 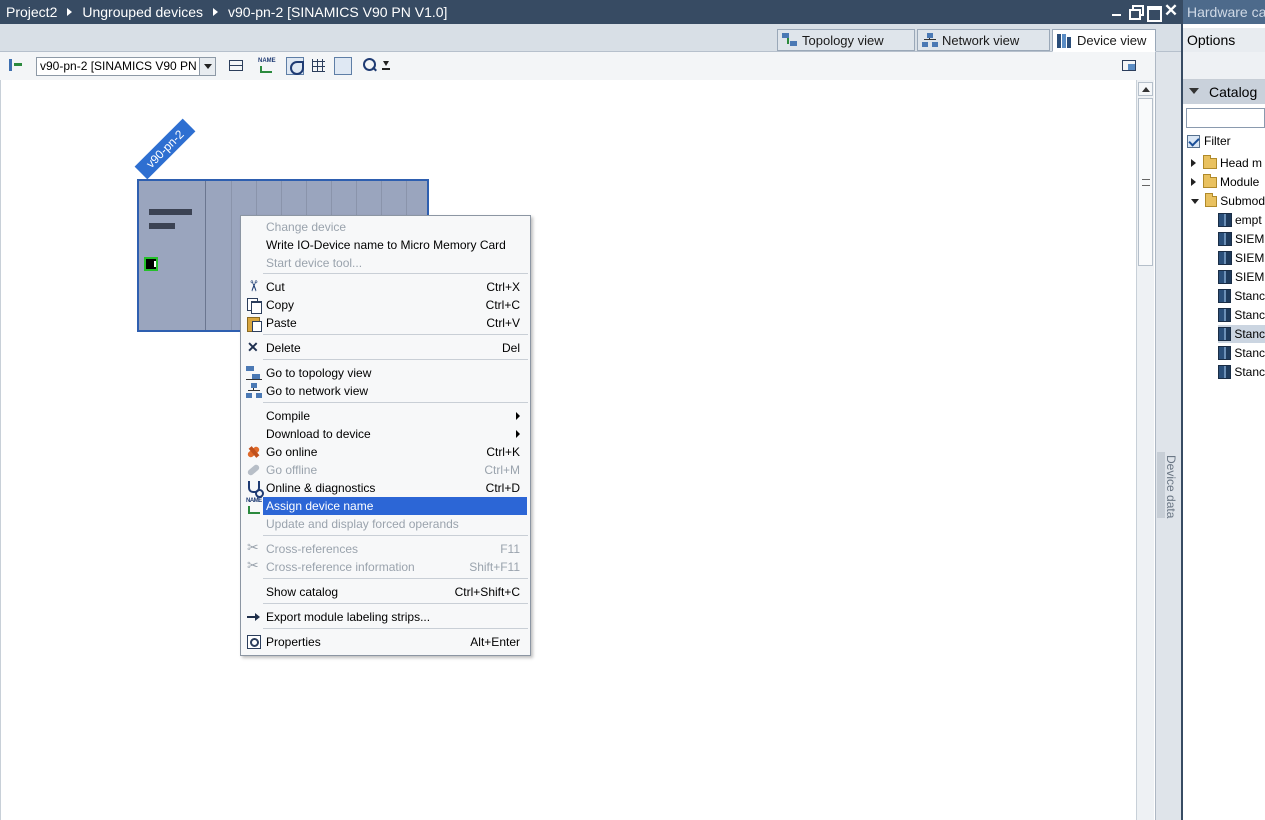 I want to click on menu-item-delete: Delete Del, so click(x=385, y=348).